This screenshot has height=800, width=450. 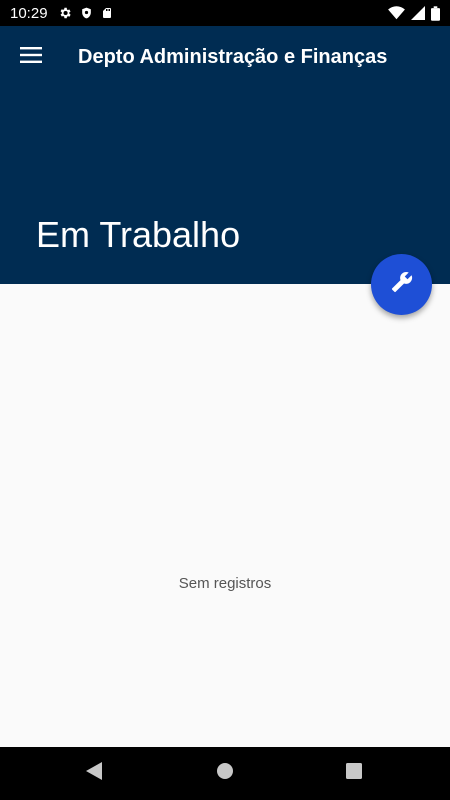 I want to click on sd-card-icon, so click(x=107, y=13).